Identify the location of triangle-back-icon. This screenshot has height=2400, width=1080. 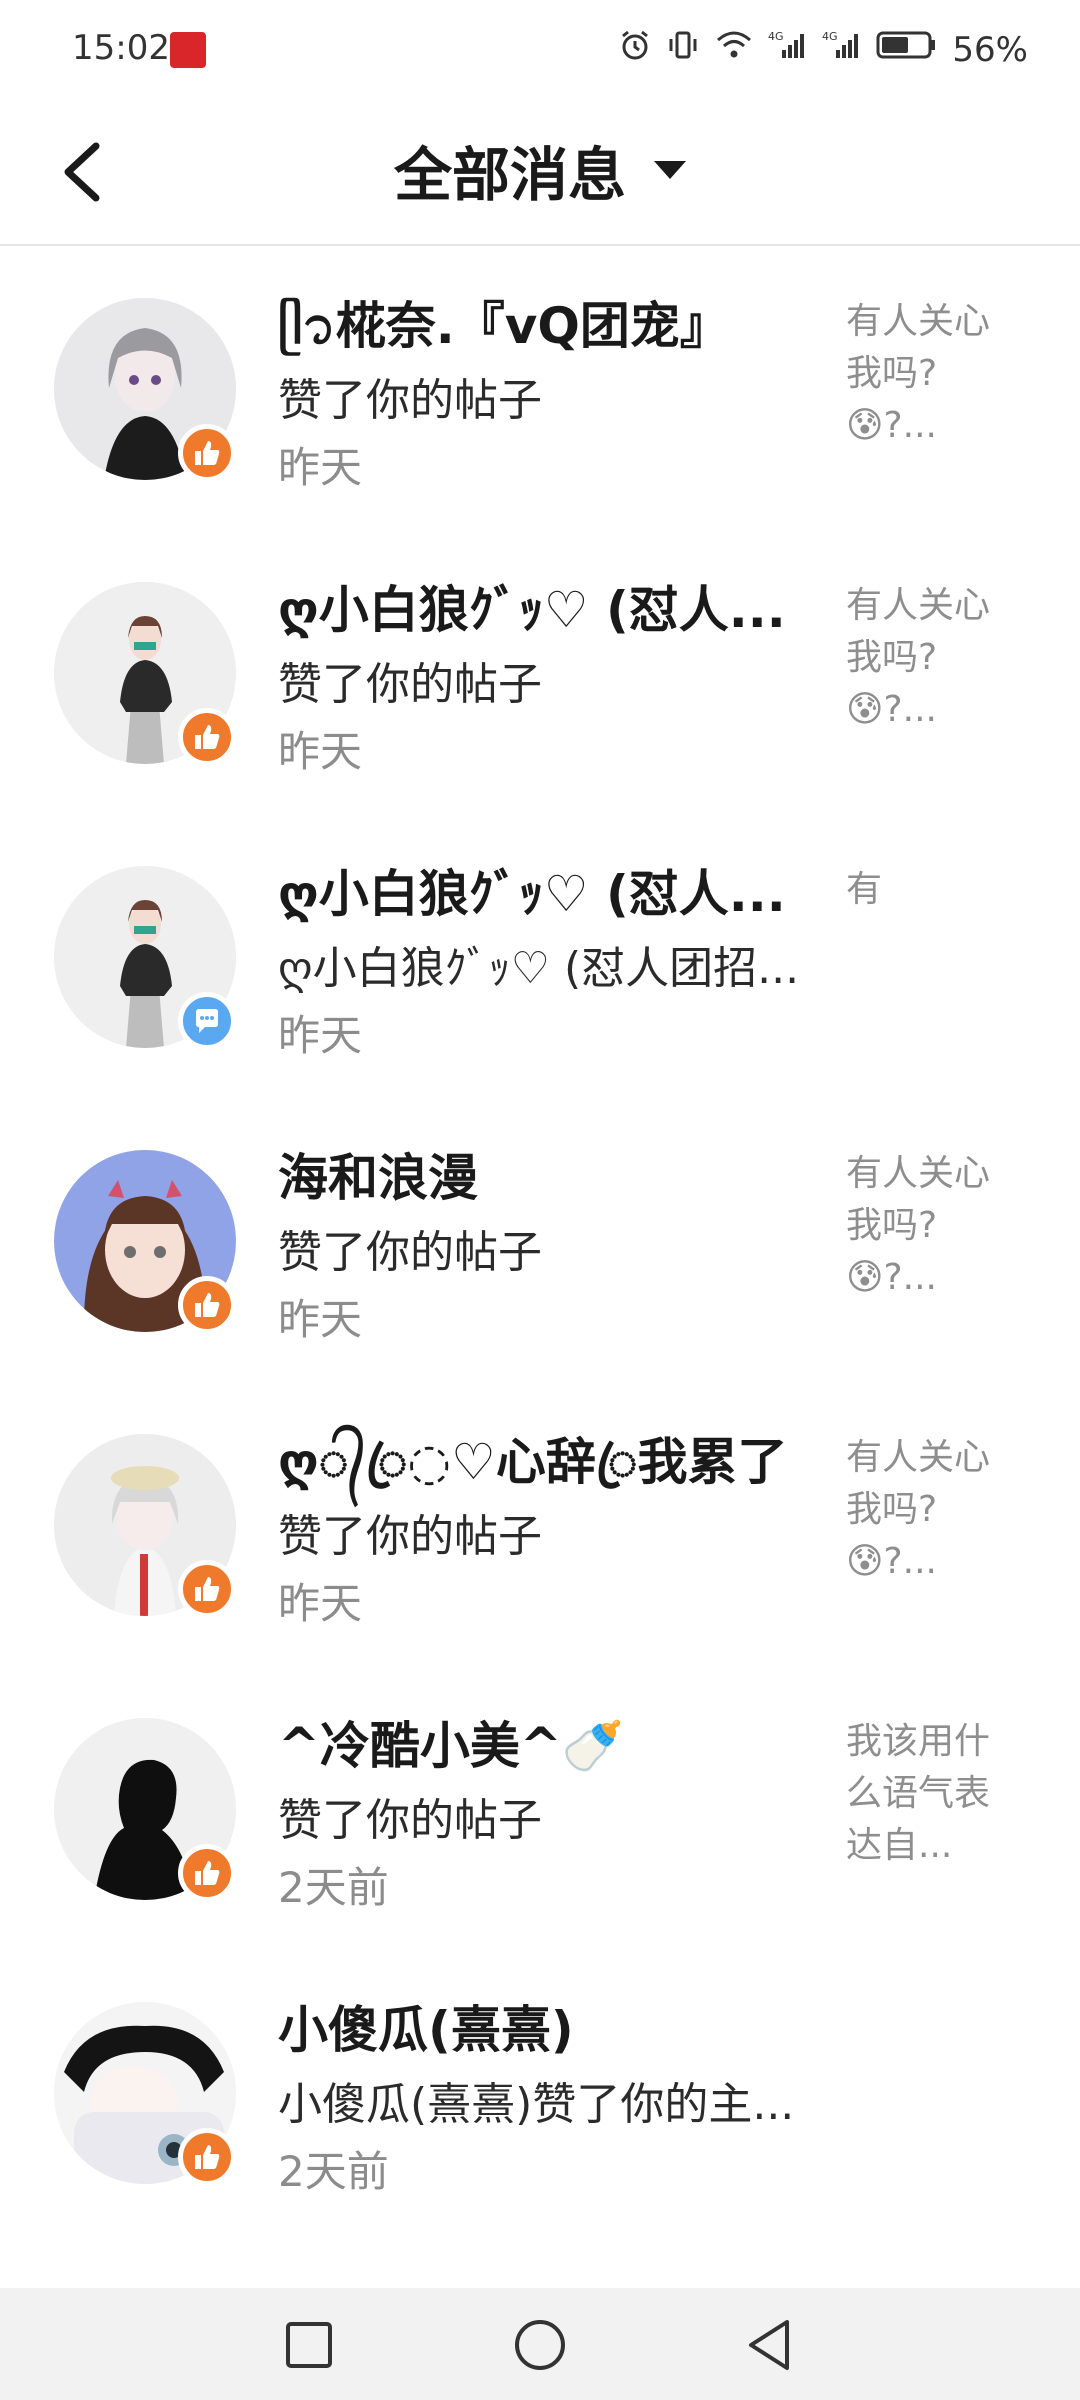
(769, 2345).